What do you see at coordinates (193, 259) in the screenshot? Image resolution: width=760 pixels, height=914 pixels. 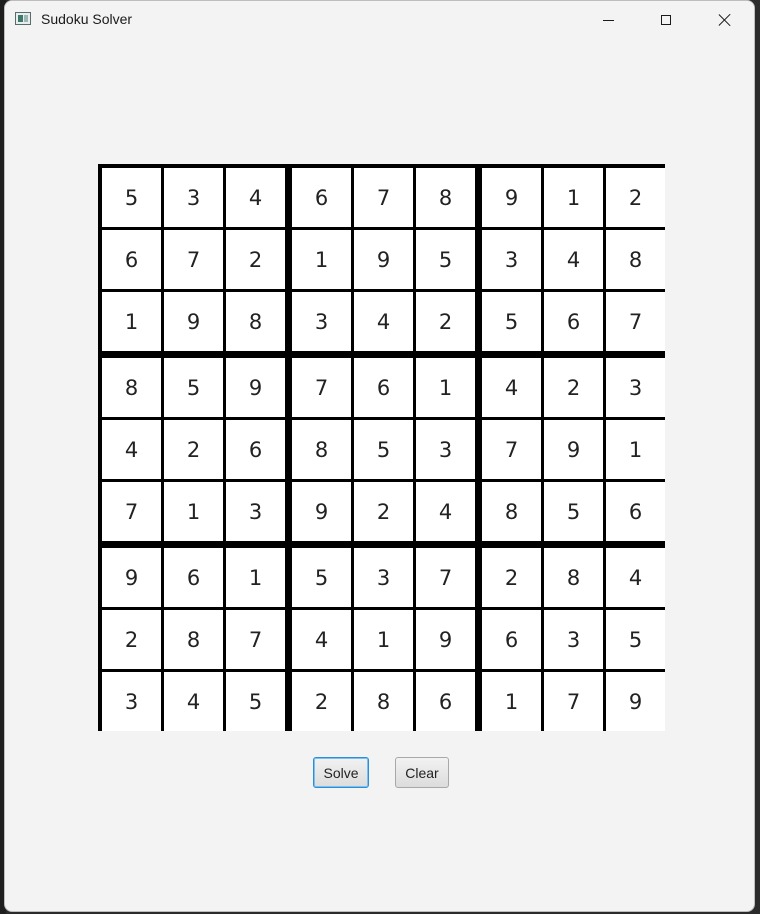 I see `sudoku-cell-r2-c2: 7` at bounding box center [193, 259].